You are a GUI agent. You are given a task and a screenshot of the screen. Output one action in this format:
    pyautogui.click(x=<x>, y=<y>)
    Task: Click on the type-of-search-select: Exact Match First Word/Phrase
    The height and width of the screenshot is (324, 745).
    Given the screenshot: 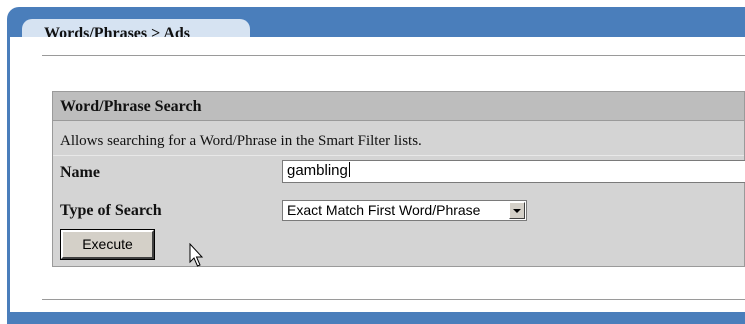 What is the action you would take?
    pyautogui.click(x=404, y=210)
    